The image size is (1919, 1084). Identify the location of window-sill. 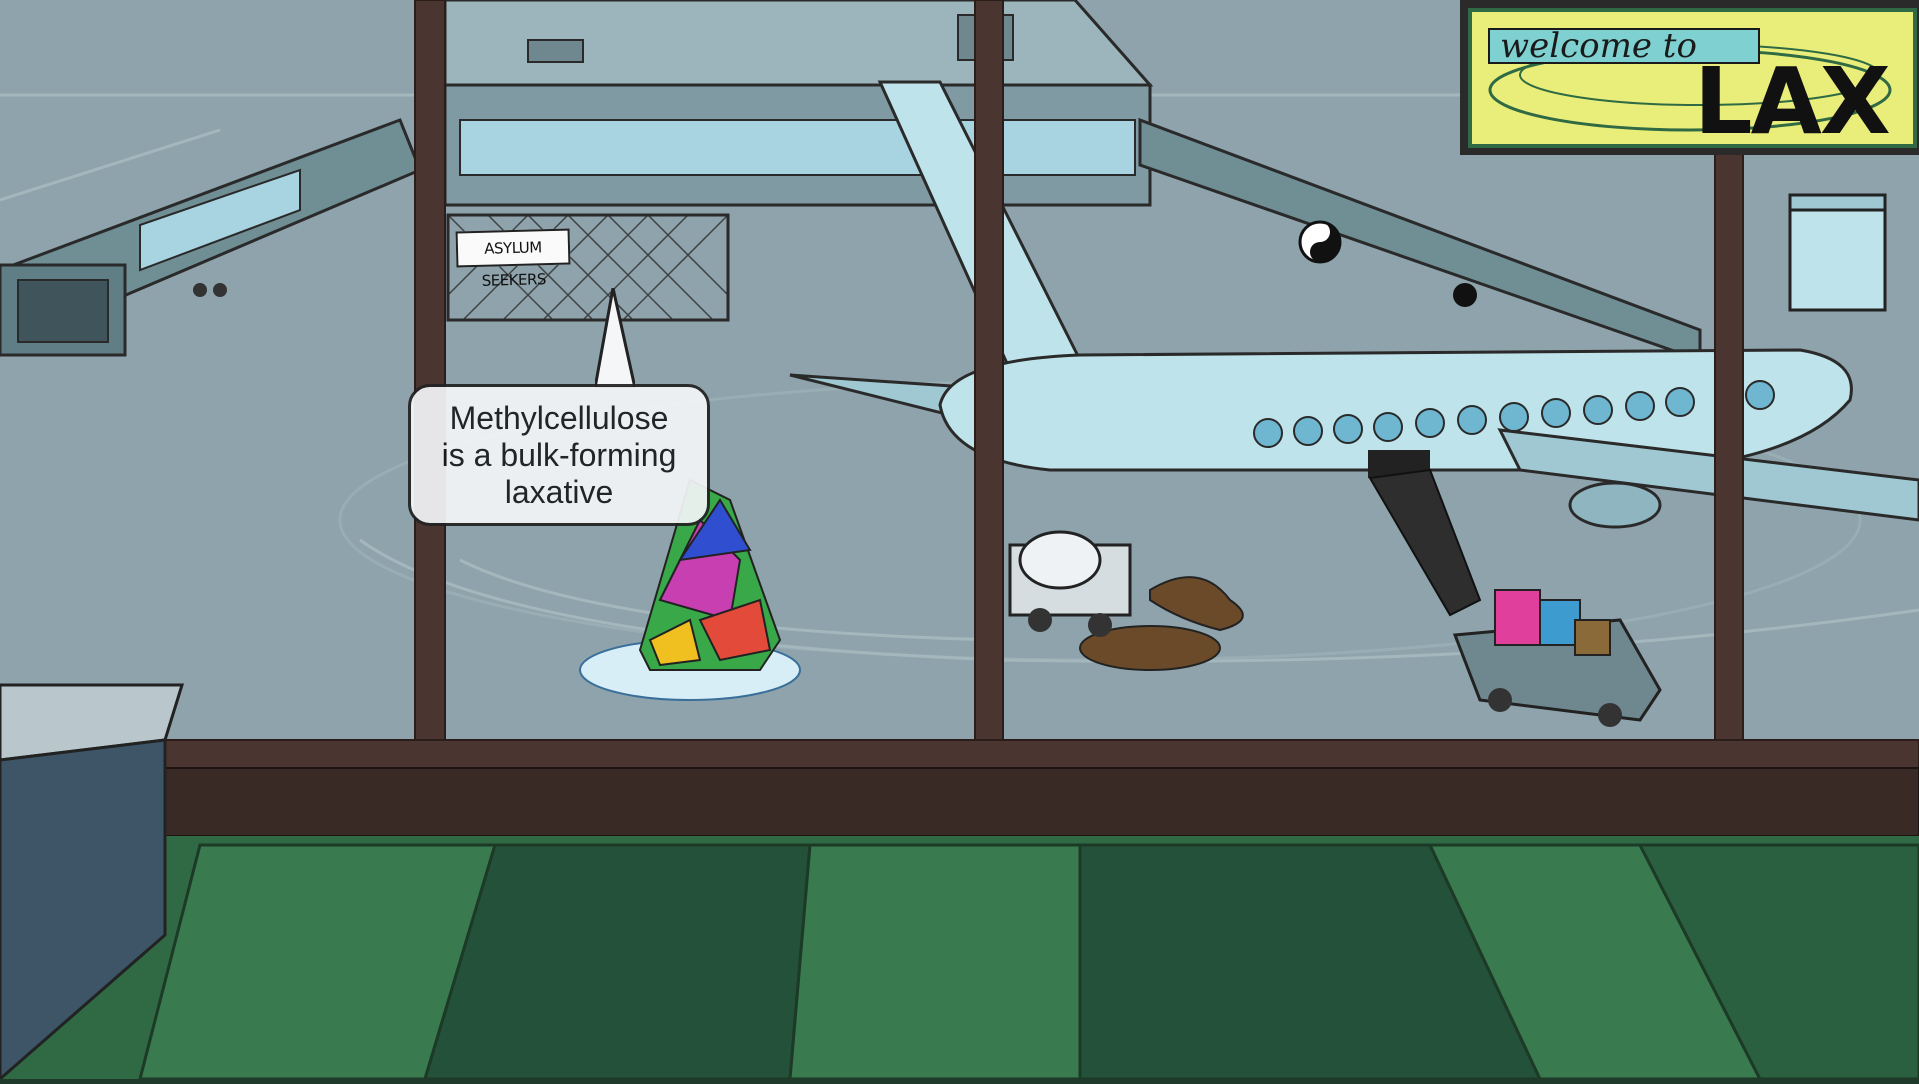
(959, 802).